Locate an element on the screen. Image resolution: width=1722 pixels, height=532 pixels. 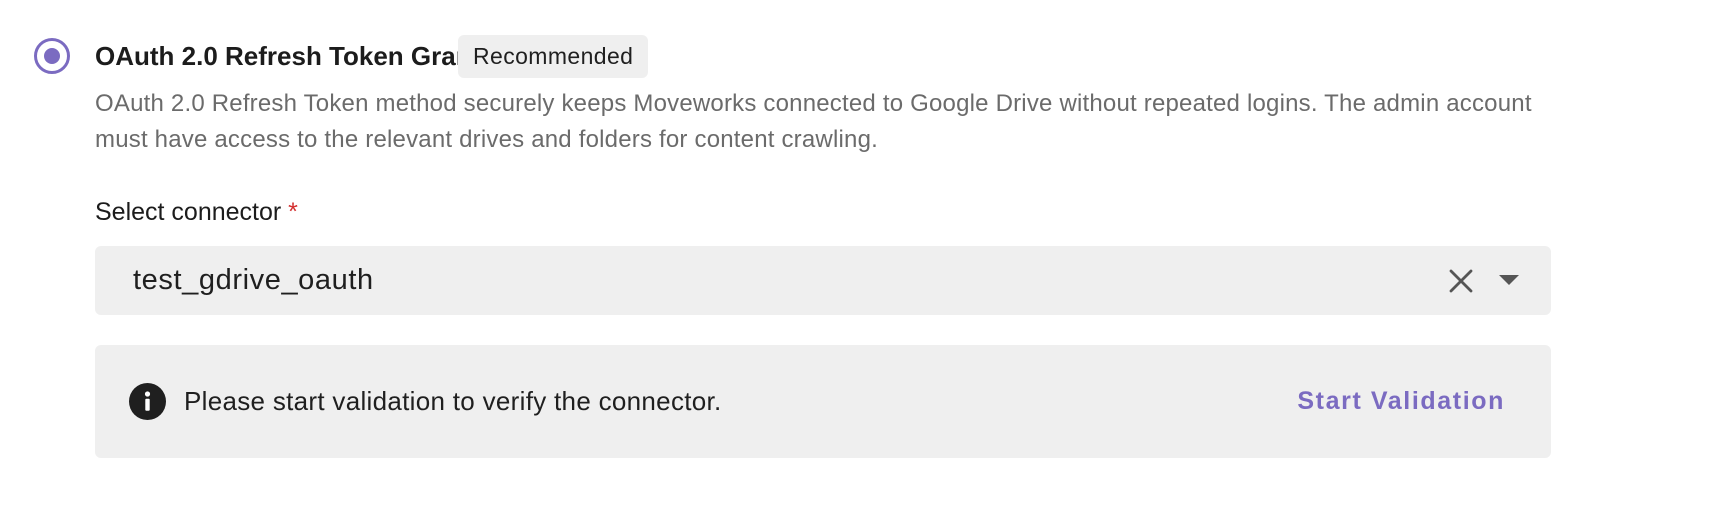
required-marker: * is located at coordinates (293, 212).